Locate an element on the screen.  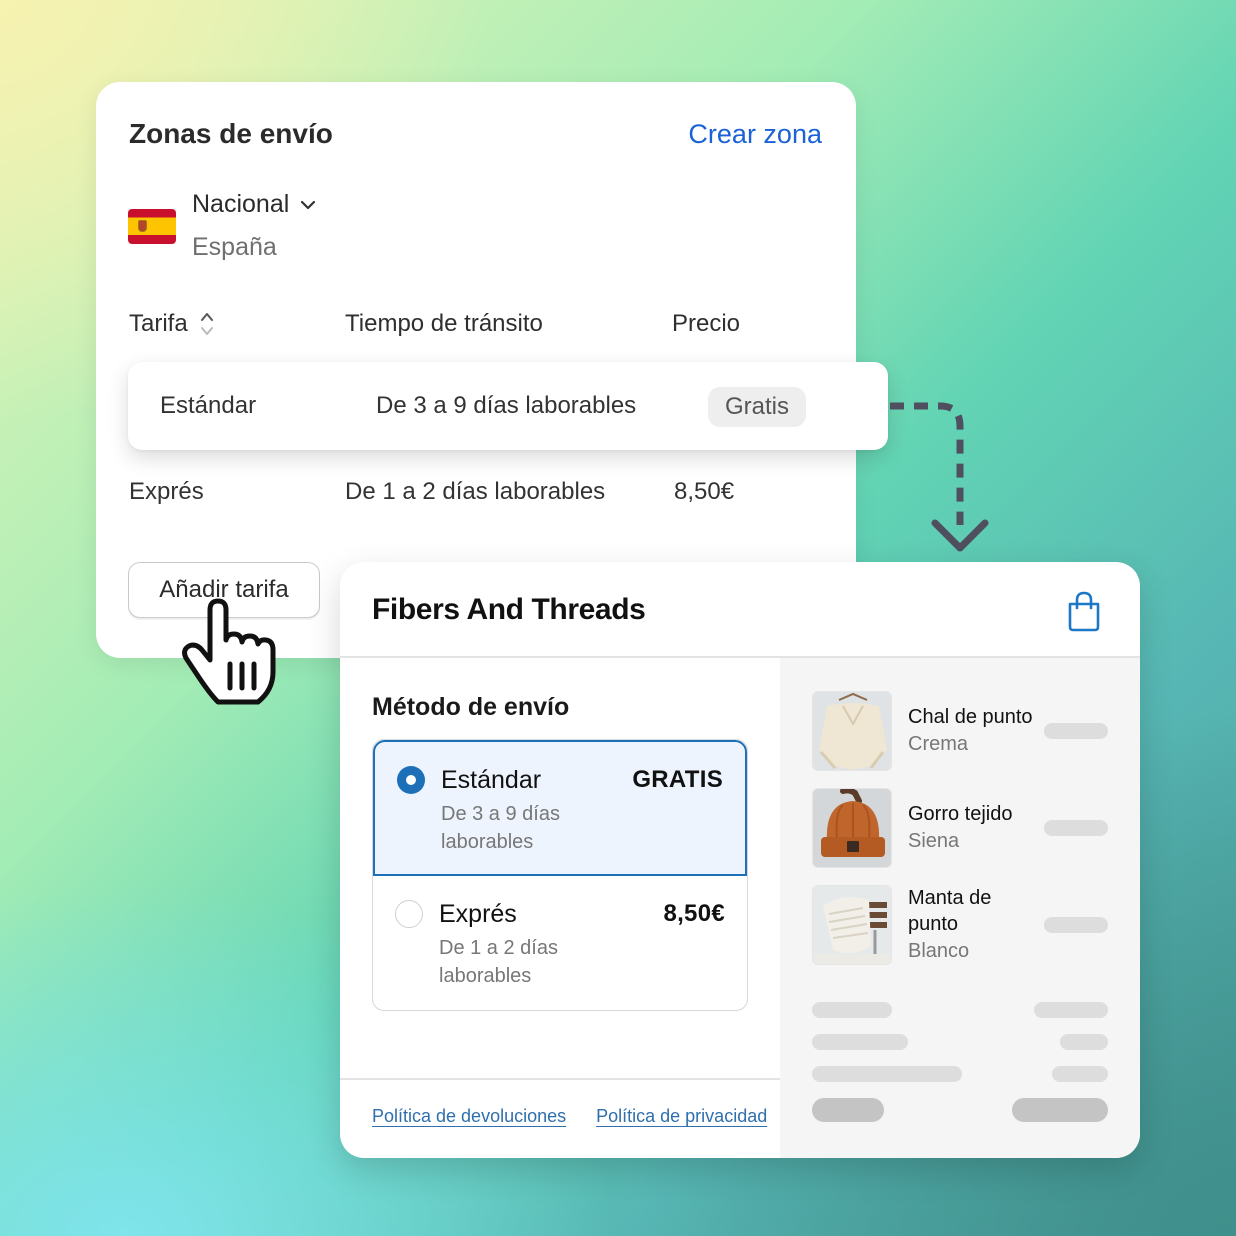
shipping-value-placeholder is located at coordinates (1084, 1042).